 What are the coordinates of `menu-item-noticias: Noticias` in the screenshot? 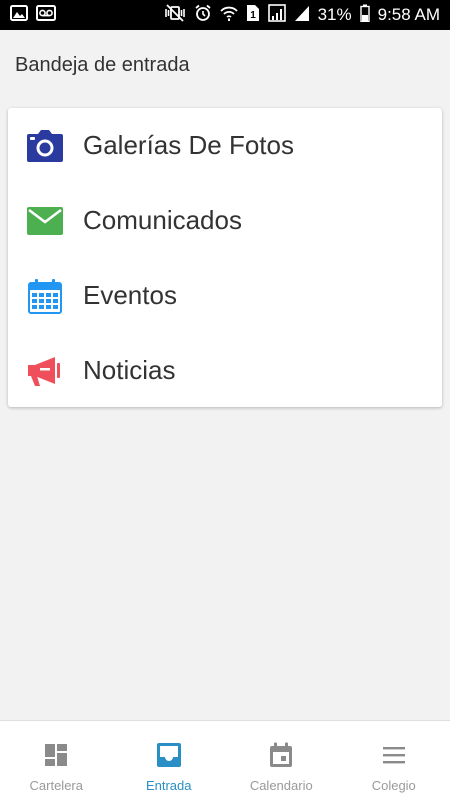 It's located at (225, 370).